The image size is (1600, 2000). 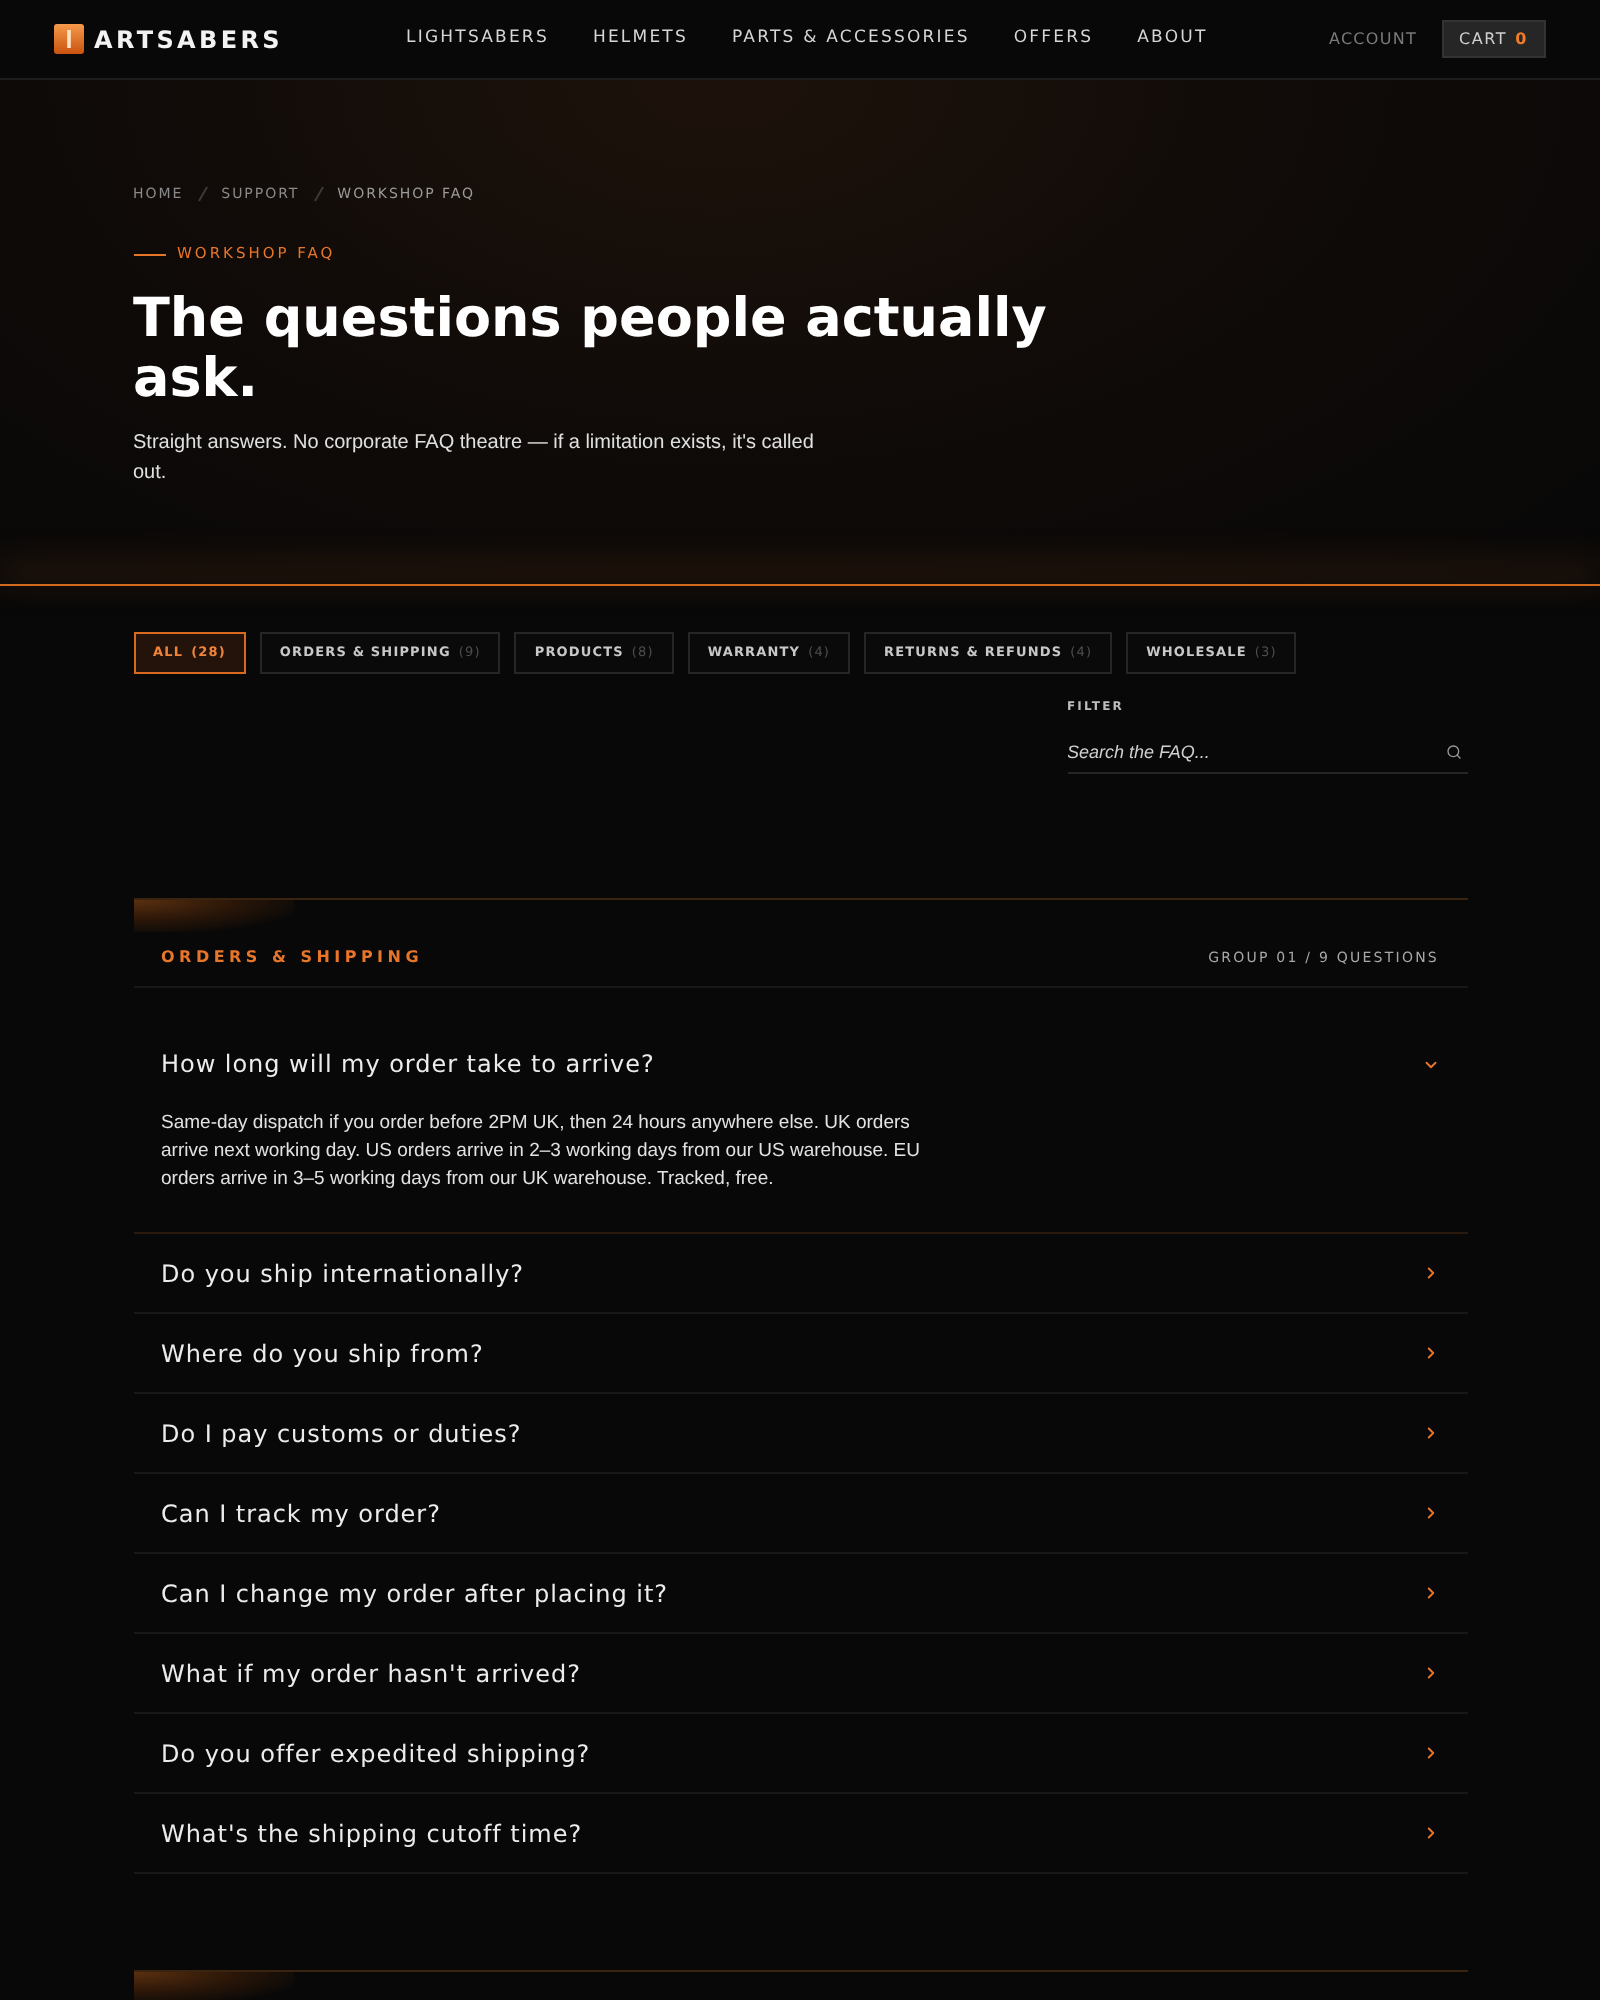 I want to click on logo-icon, so click(x=69, y=39).